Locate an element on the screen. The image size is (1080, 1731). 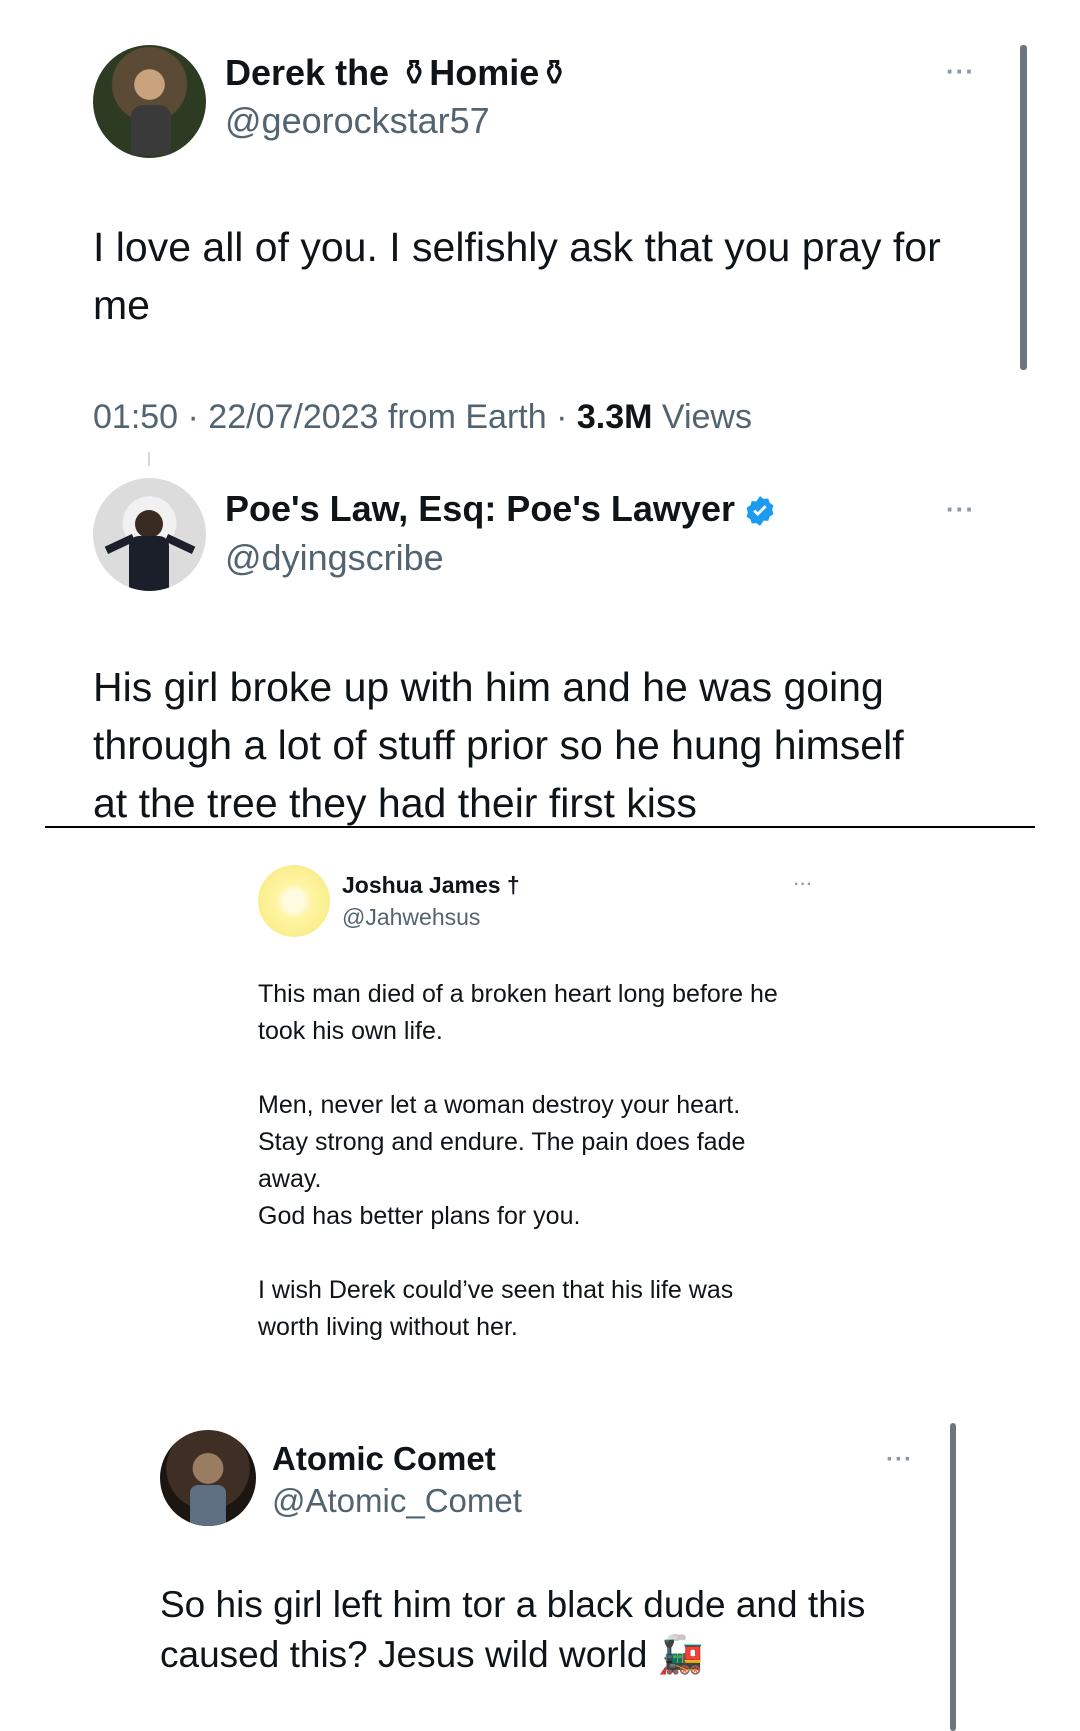
user-handle: @Atomic_Comet is located at coordinates (397, 1501).